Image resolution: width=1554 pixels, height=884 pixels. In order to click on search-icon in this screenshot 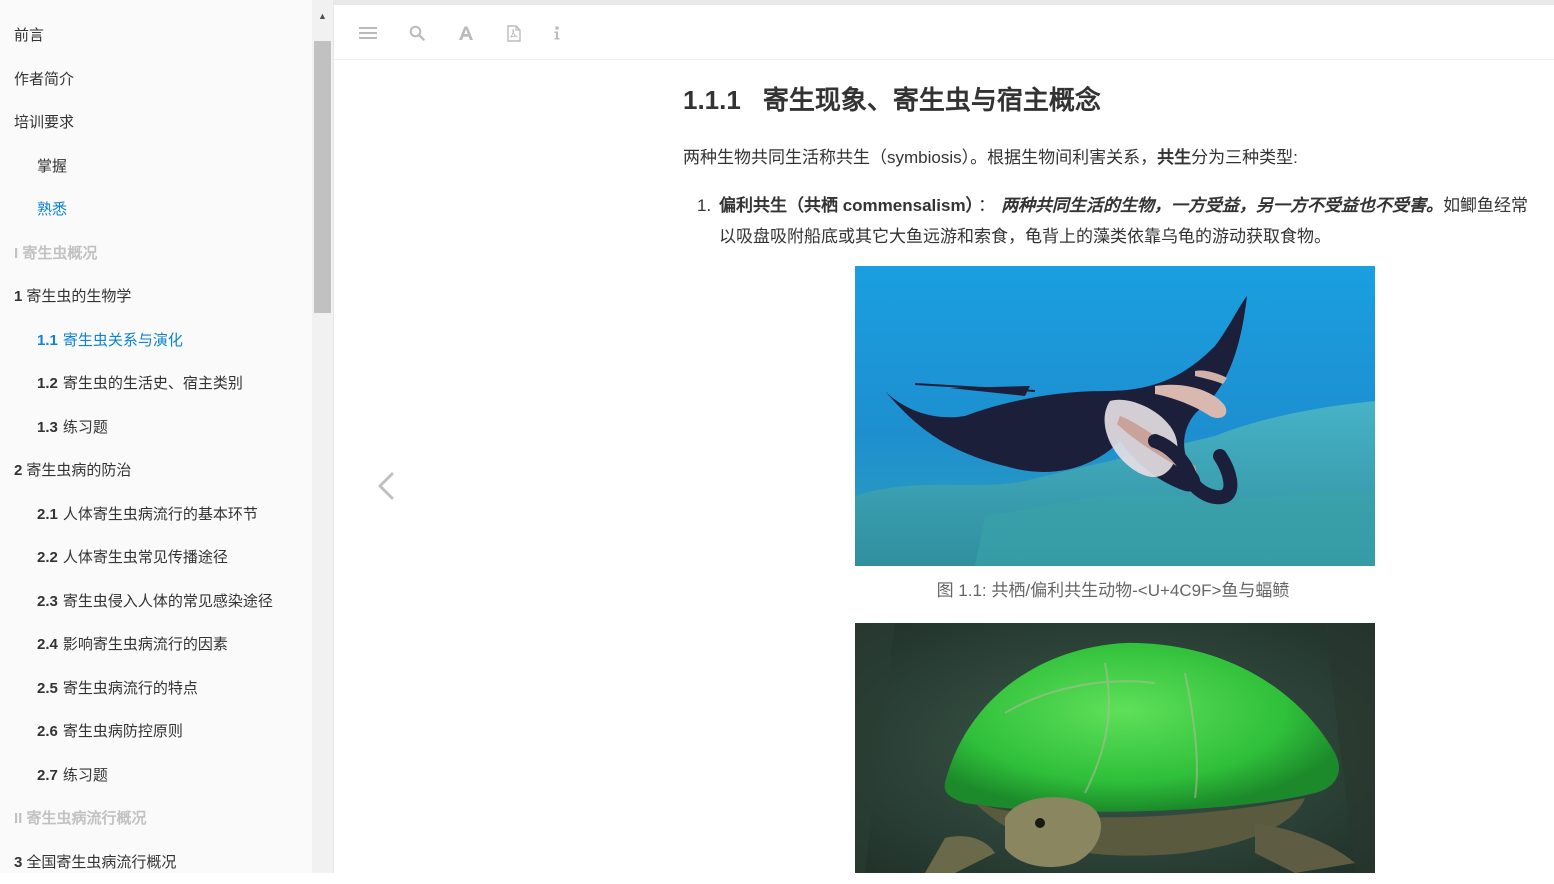, I will do `click(417, 33)`.